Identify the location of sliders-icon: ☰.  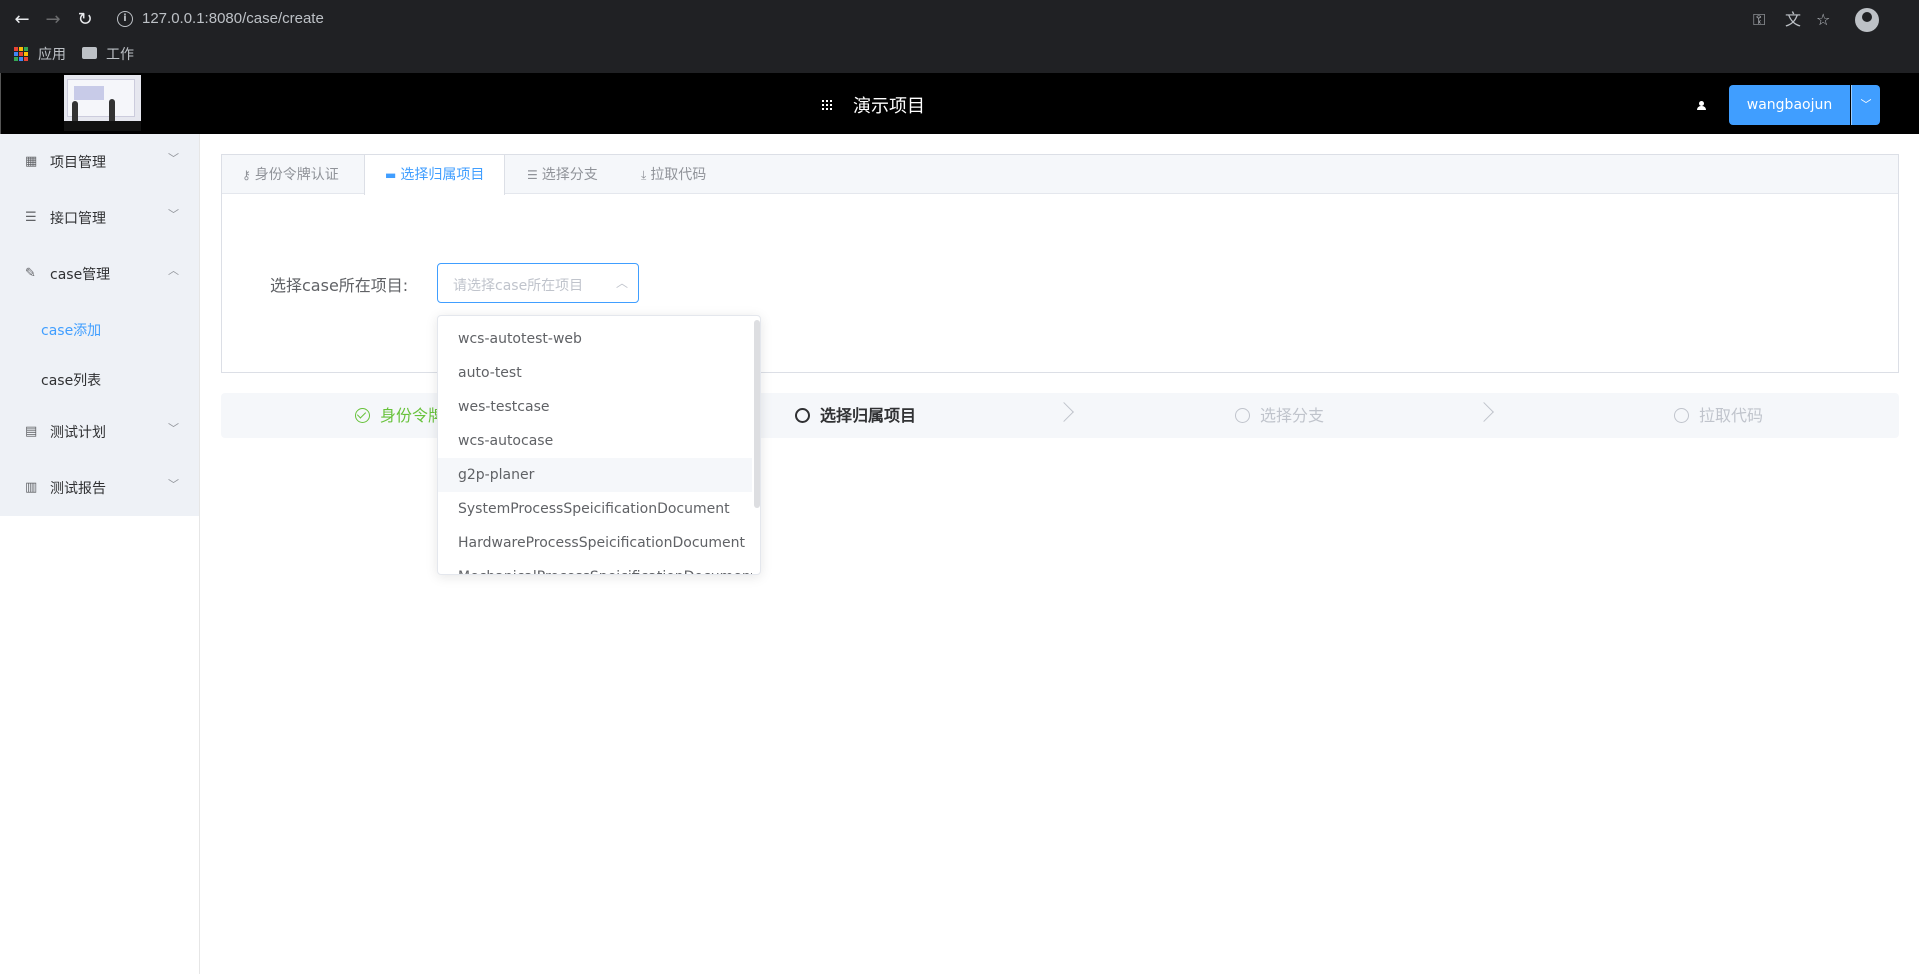
(532, 175).